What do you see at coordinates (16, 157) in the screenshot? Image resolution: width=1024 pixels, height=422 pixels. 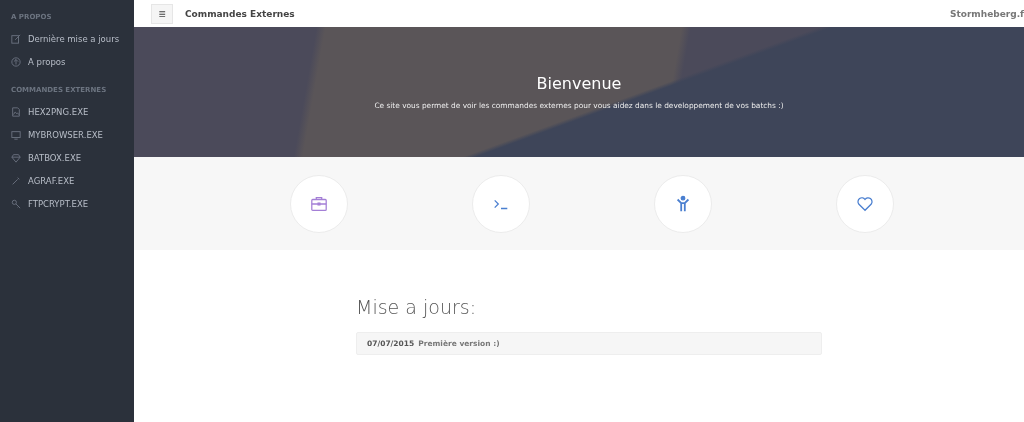 I see `diamond-icon` at bounding box center [16, 157].